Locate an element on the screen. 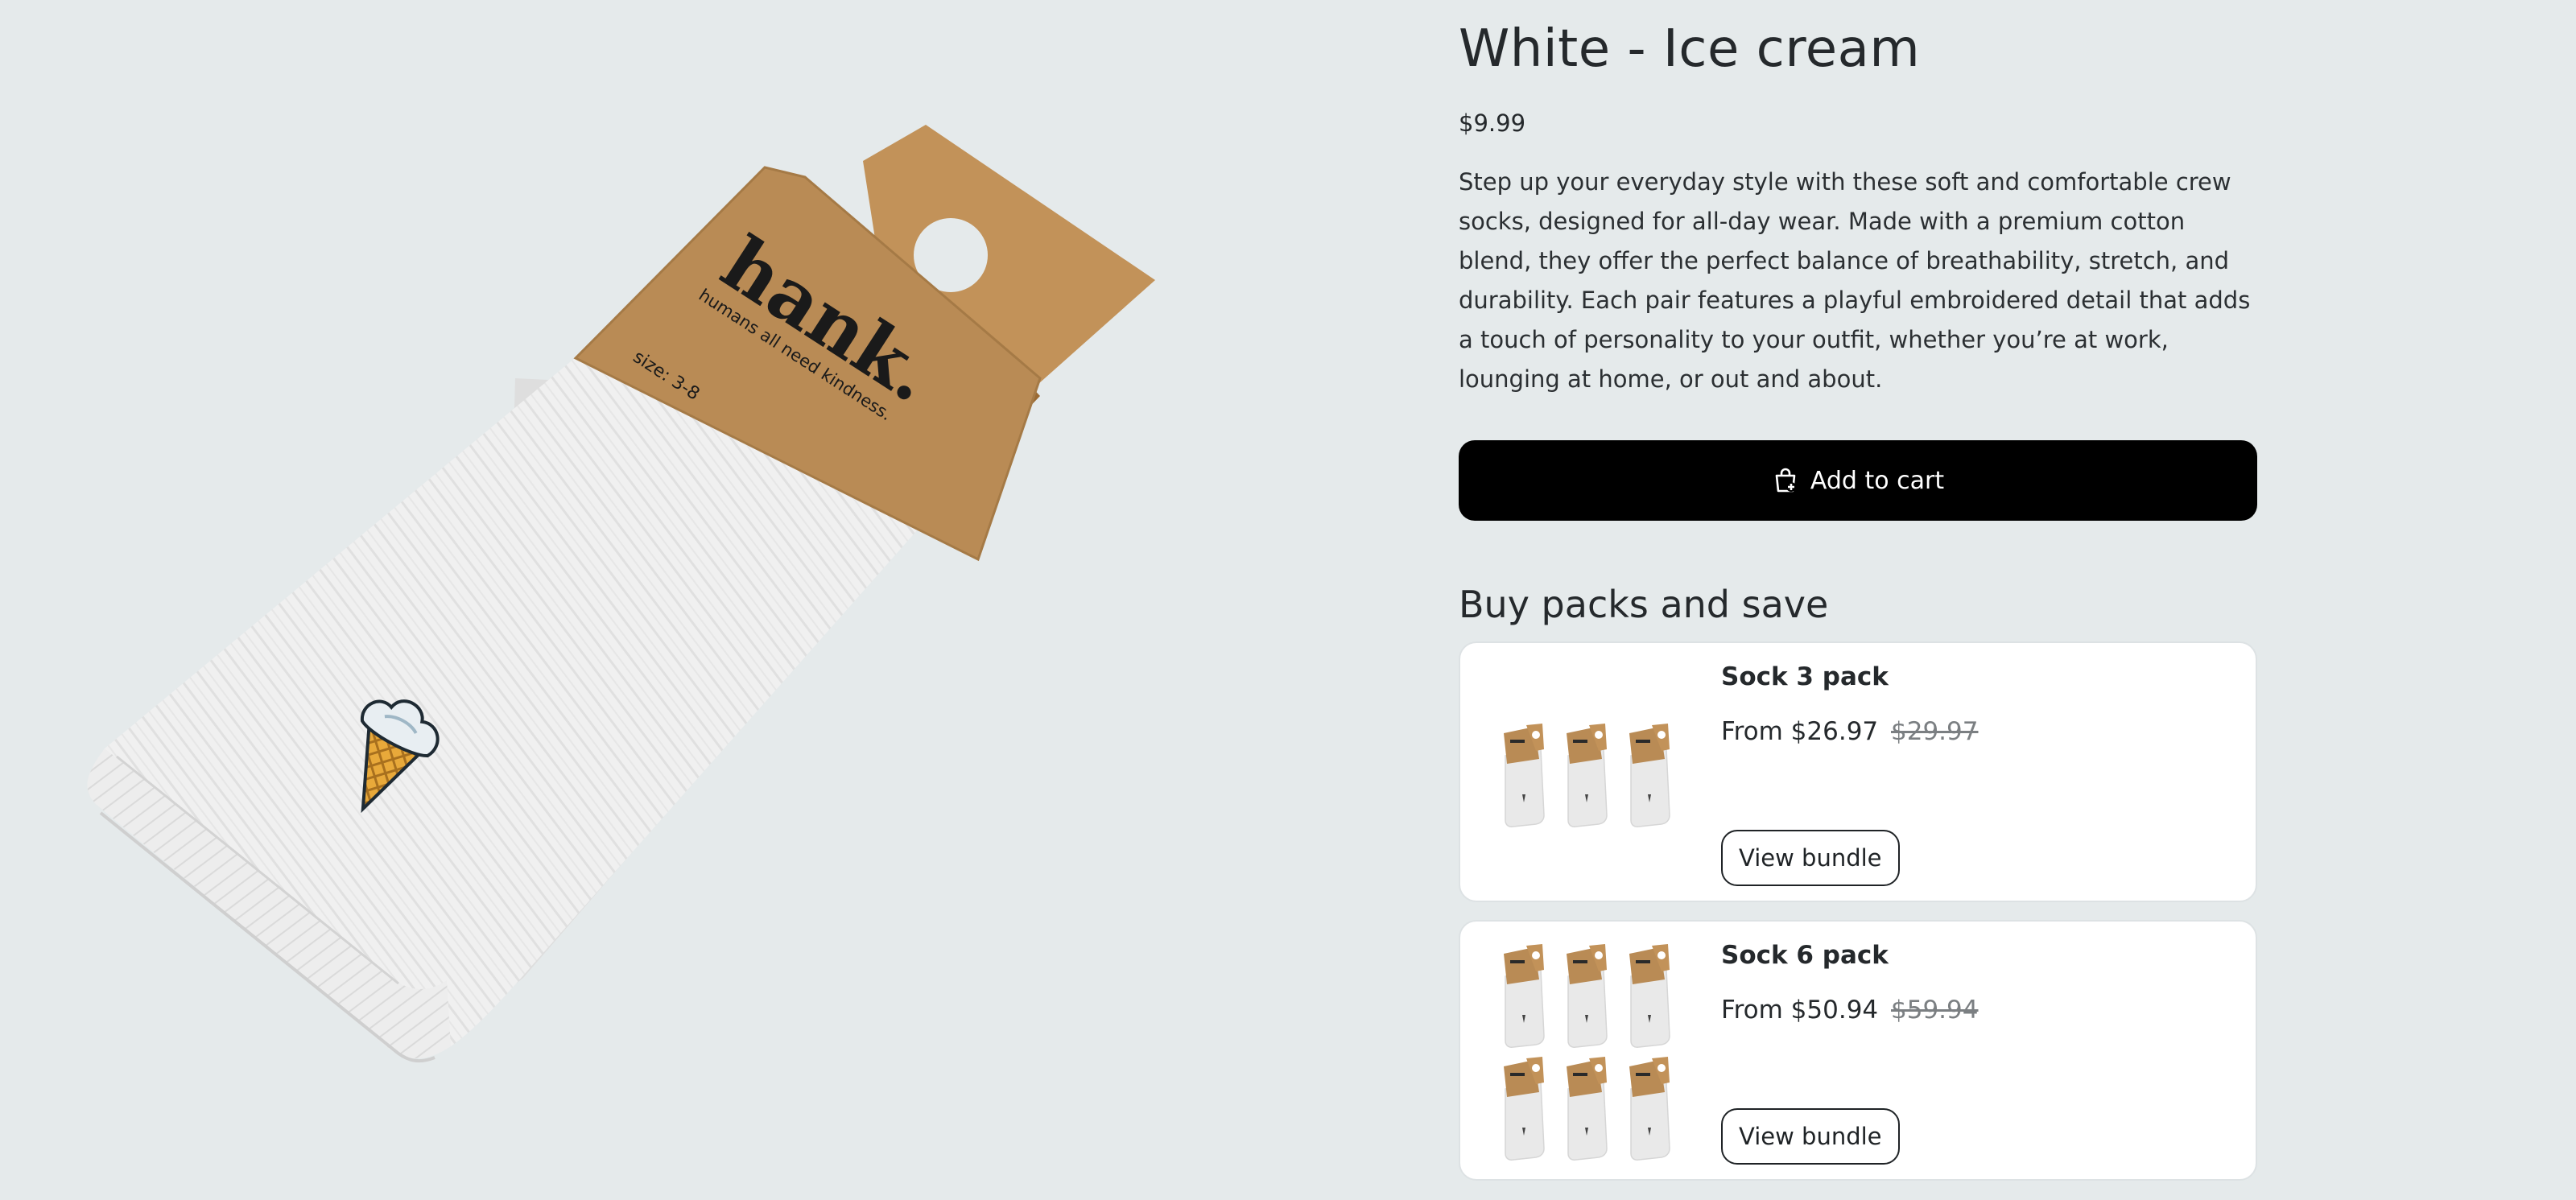 The width and height of the screenshot is (2576, 1200). bundle-price: $50.94 is located at coordinates (1834, 1010).